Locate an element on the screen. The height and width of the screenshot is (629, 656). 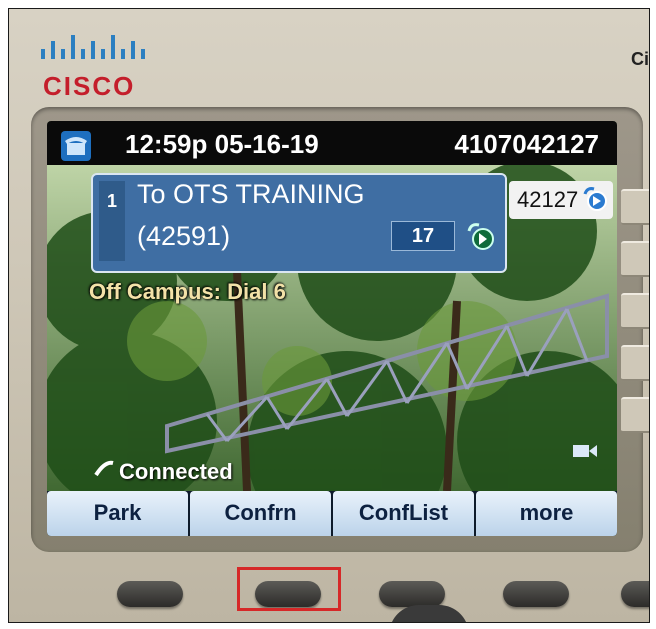
call-state: Connected is located at coordinates (163, 472).